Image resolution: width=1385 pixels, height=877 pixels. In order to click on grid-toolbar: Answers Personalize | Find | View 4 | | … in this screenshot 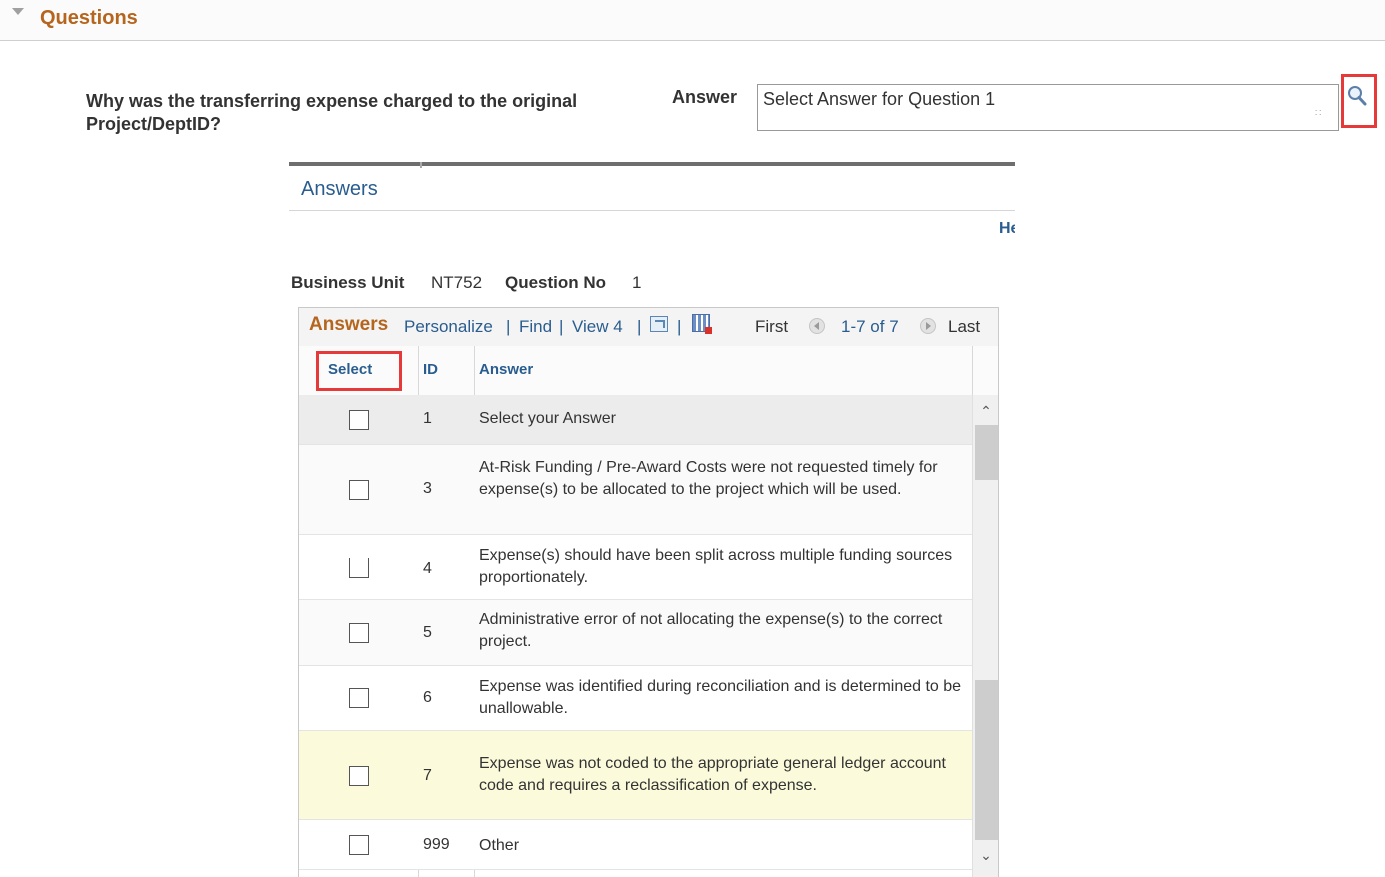, I will do `click(648, 327)`.